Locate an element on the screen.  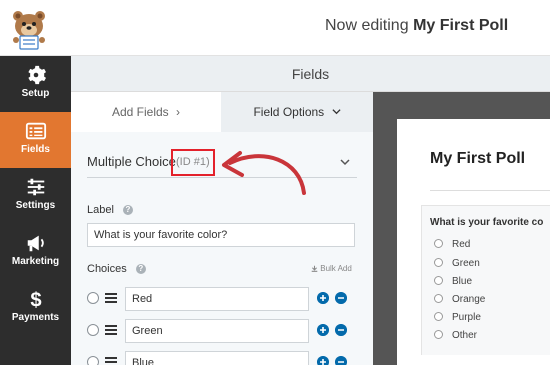
sidebar-item-settings: Settings is located at coordinates (35, 196).